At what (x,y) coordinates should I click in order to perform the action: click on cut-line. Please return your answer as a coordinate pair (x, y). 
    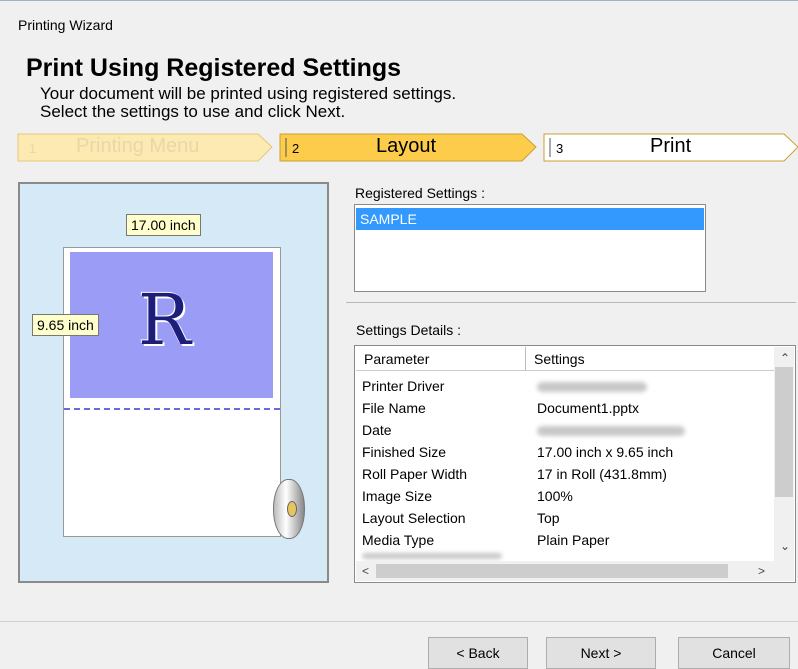
    Looking at the image, I should click on (172, 409).